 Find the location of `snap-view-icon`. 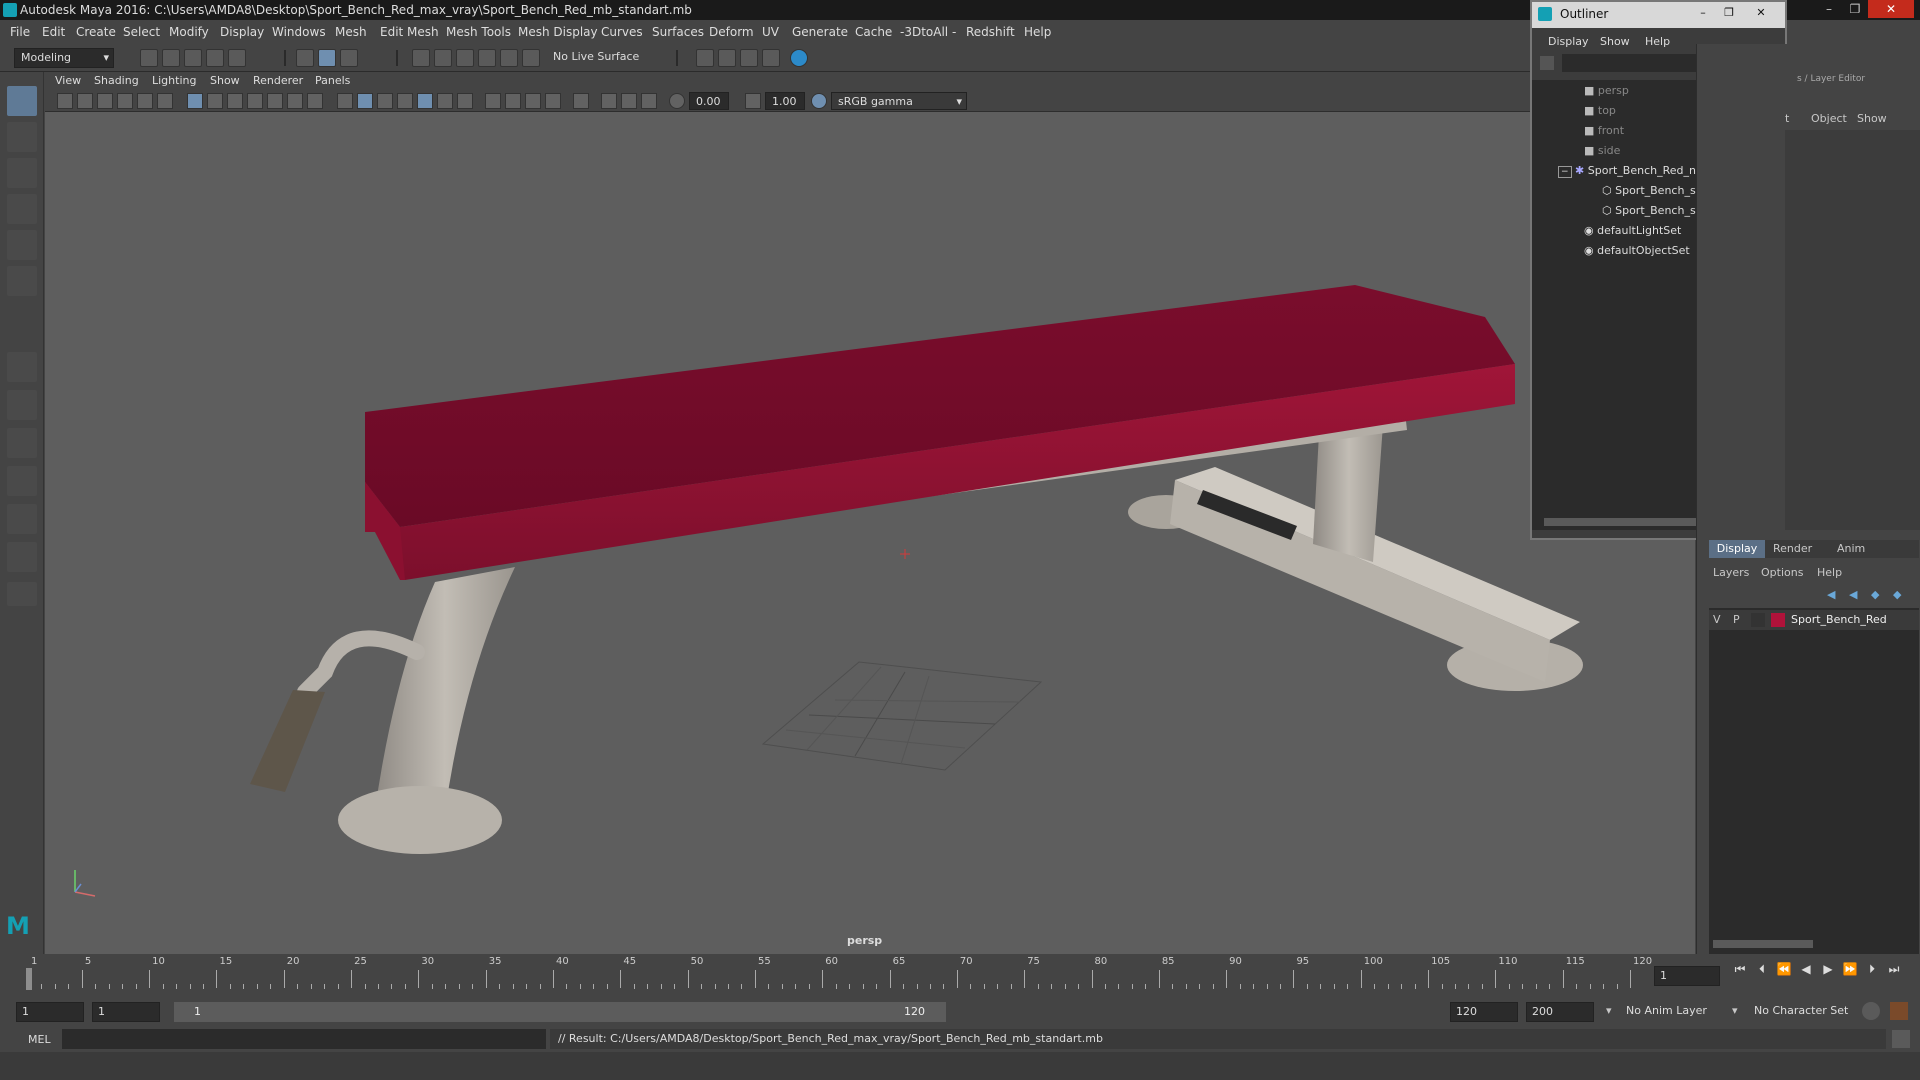

snap-view-icon is located at coordinates (487, 58).